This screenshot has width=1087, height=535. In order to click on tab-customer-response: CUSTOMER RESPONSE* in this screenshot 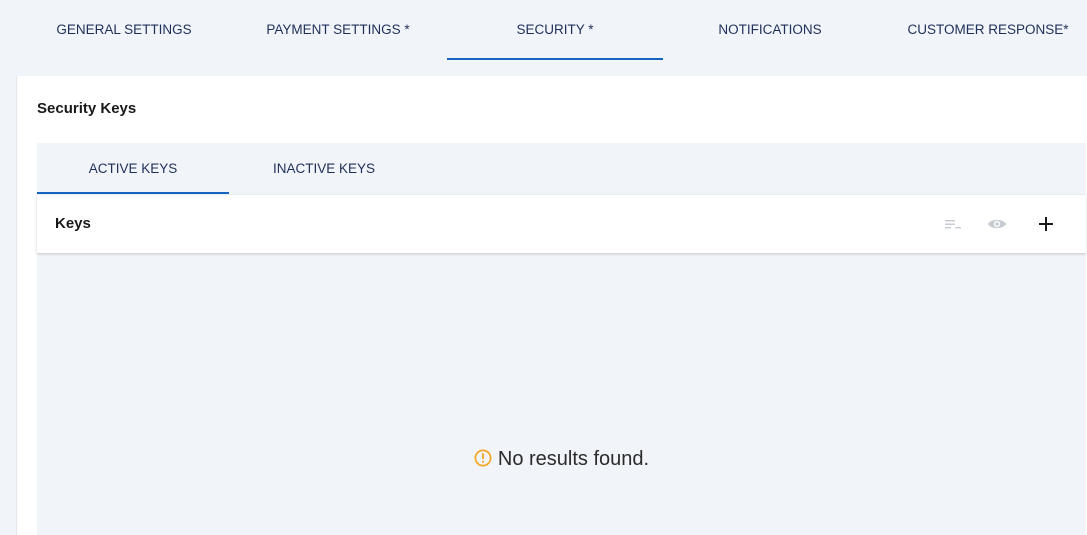, I will do `click(988, 29)`.